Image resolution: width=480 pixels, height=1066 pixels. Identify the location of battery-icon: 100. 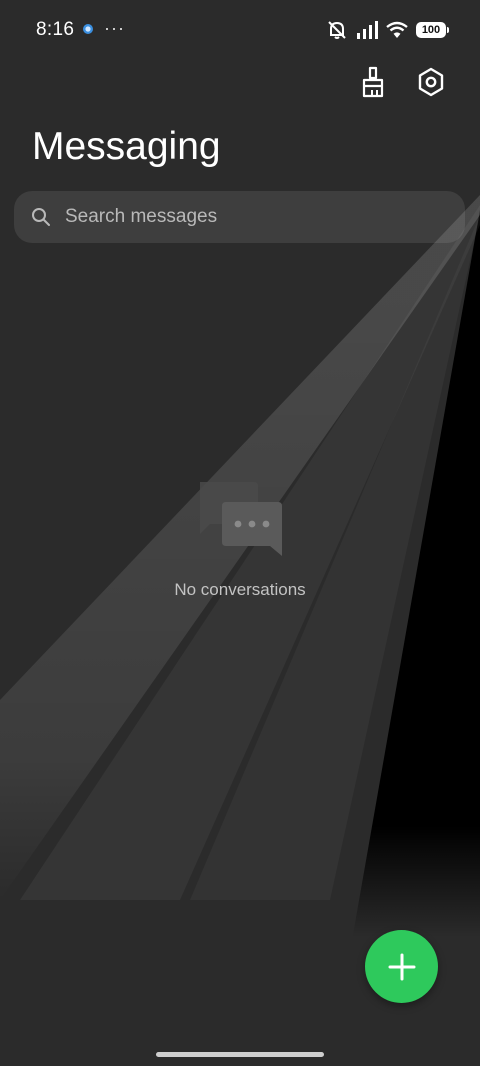
(432, 30).